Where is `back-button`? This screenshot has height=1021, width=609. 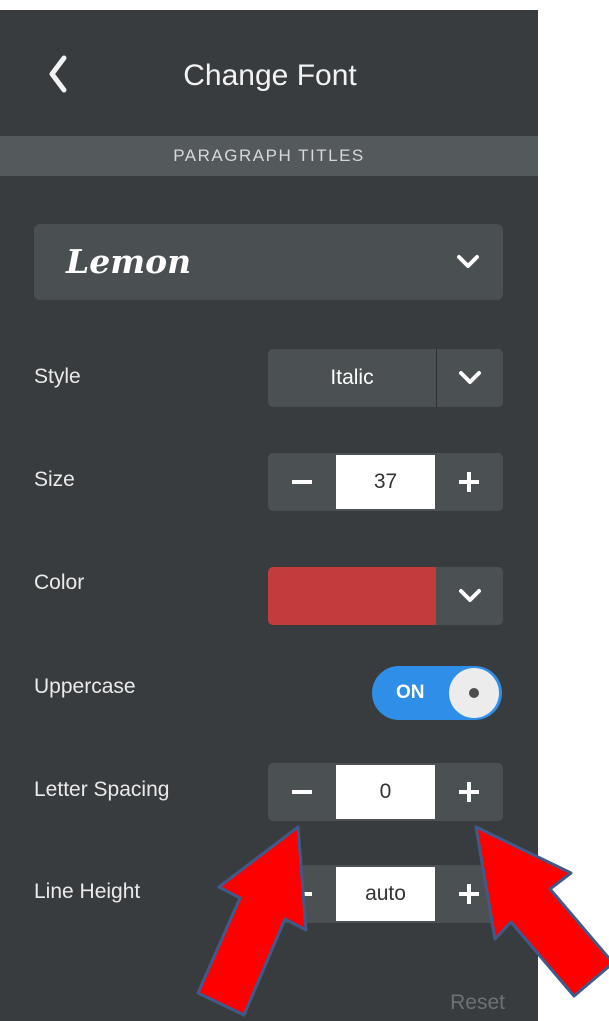
back-button is located at coordinates (58, 74).